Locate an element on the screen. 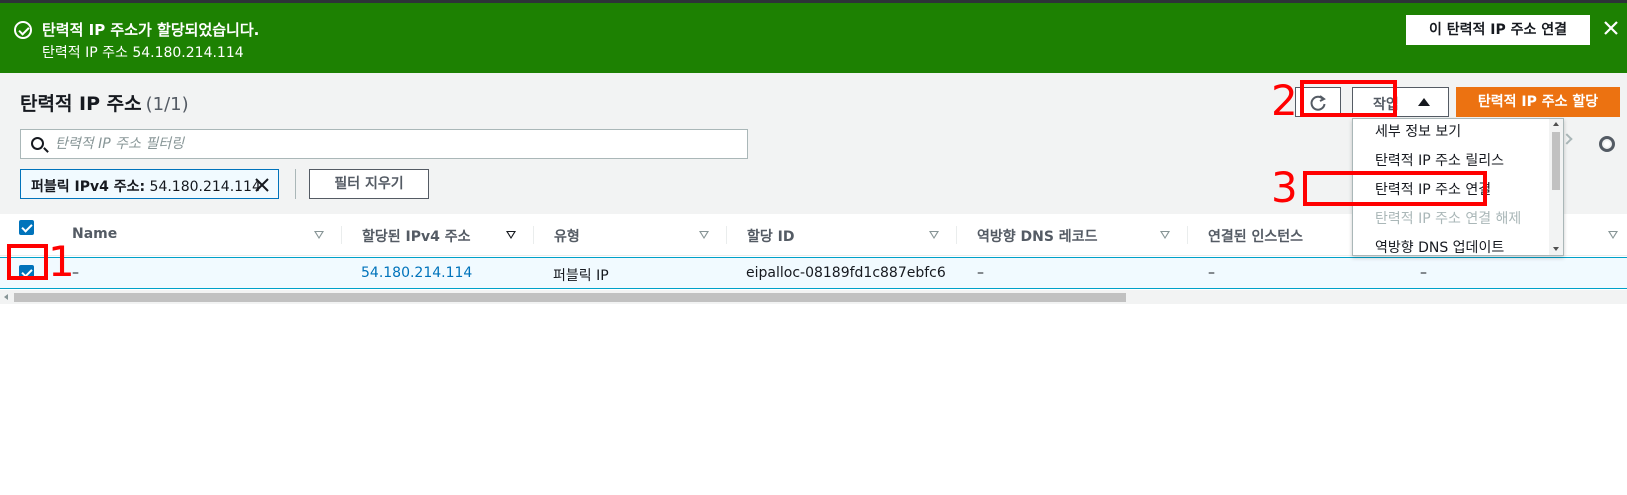 The height and width of the screenshot is (495, 1627). item-count: (1/1) is located at coordinates (167, 104).